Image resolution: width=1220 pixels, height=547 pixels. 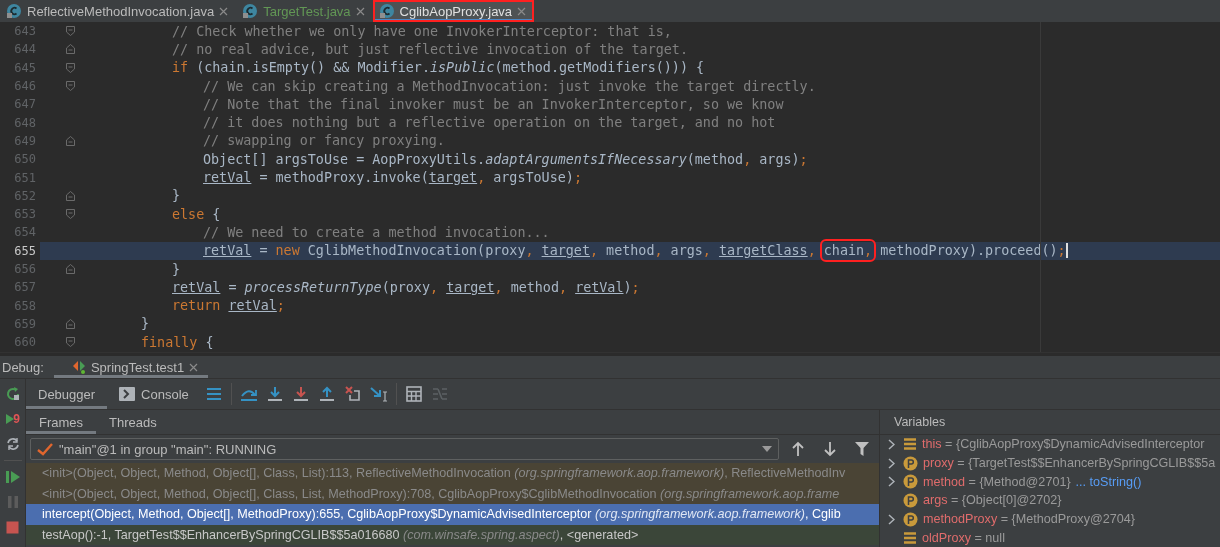 I want to click on line-number: 644, so click(x=24, y=49).